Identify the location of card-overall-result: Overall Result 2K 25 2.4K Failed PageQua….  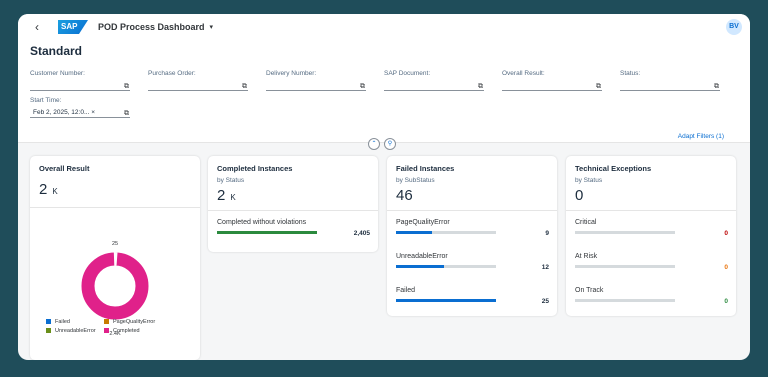
(115, 258).